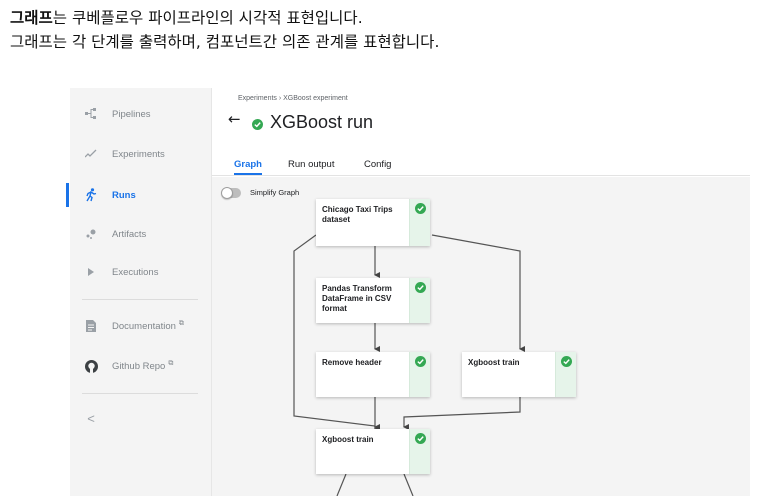 The width and height of the screenshot is (757, 496). What do you see at coordinates (91, 366) in the screenshot?
I see `github-icon` at bounding box center [91, 366].